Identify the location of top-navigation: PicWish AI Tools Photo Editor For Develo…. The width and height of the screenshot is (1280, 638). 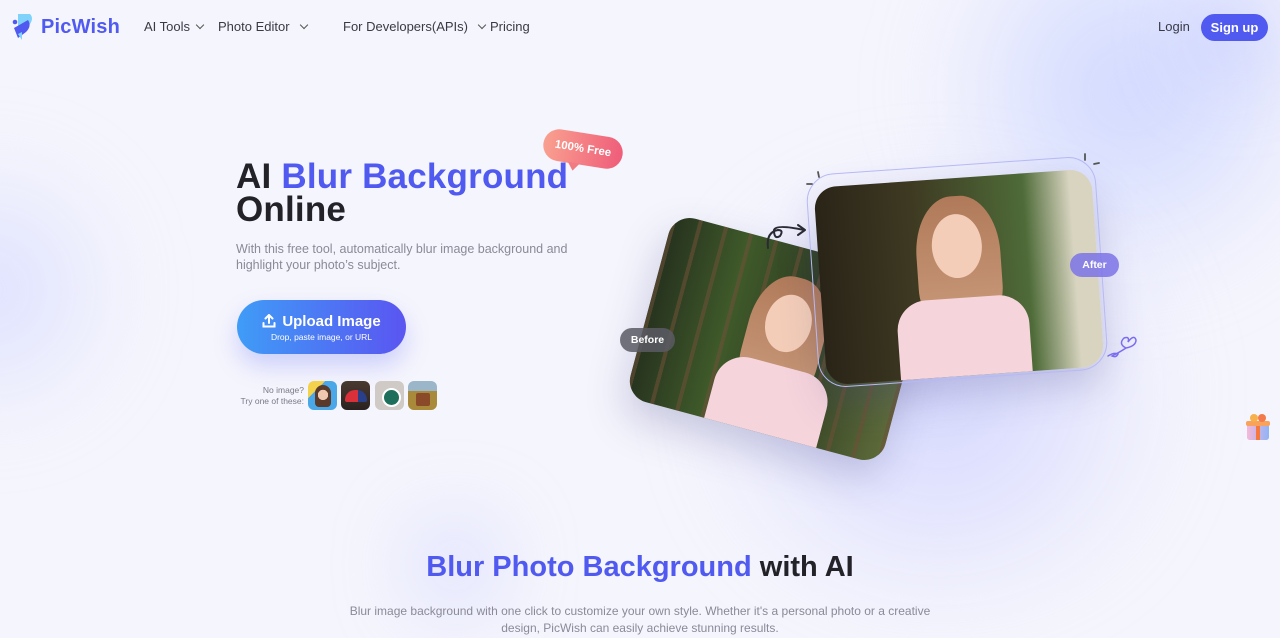
(640, 27).